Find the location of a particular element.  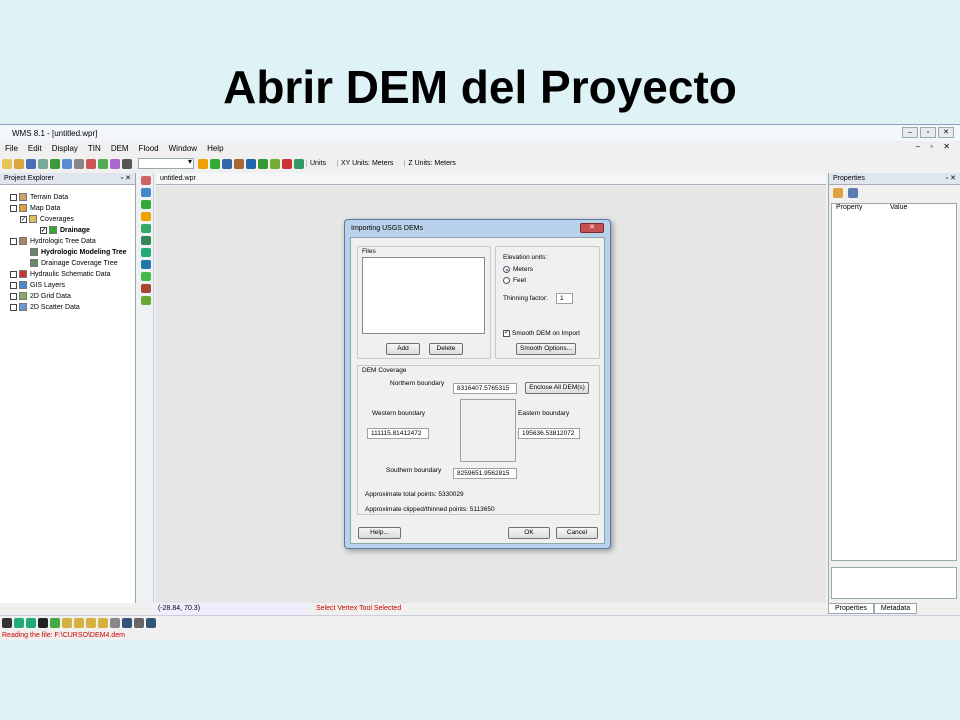

properties-close-icon: ▫ ✕ is located at coordinates (951, 179).